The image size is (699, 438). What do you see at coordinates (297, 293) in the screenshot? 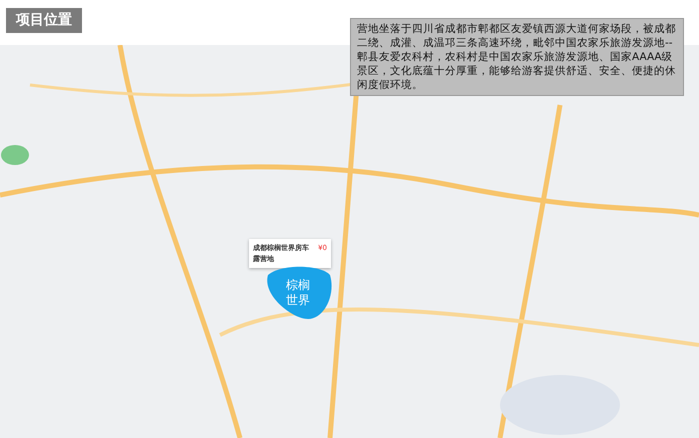
I see `area-label: 棕榈世界` at bounding box center [297, 293].